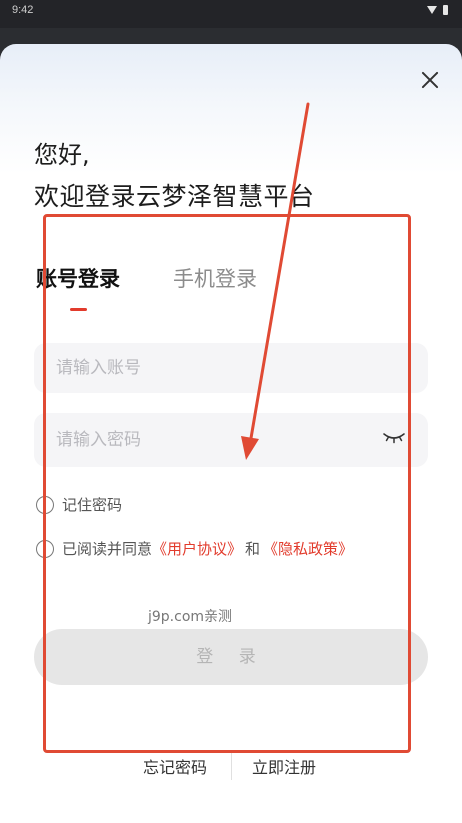  What do you see at coordinates (445, 10) in the screenshot?
I see `battery-icon` at bounding box center [445, 10].